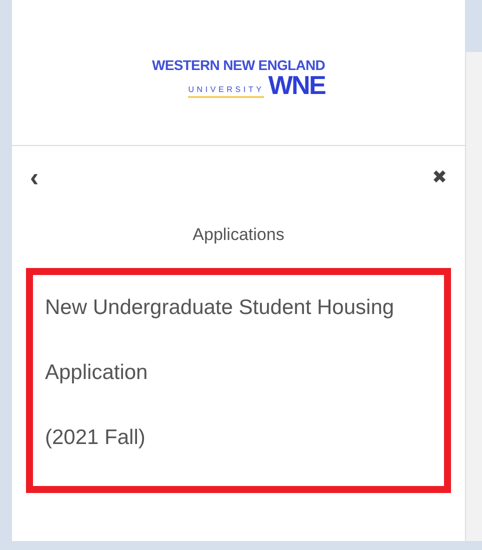 The height and width of the screenshot is (550, 482). I want to click on university-logo: WESTERN NEW ENGLAND UNIVERSITY WNE, so click(238, 78).